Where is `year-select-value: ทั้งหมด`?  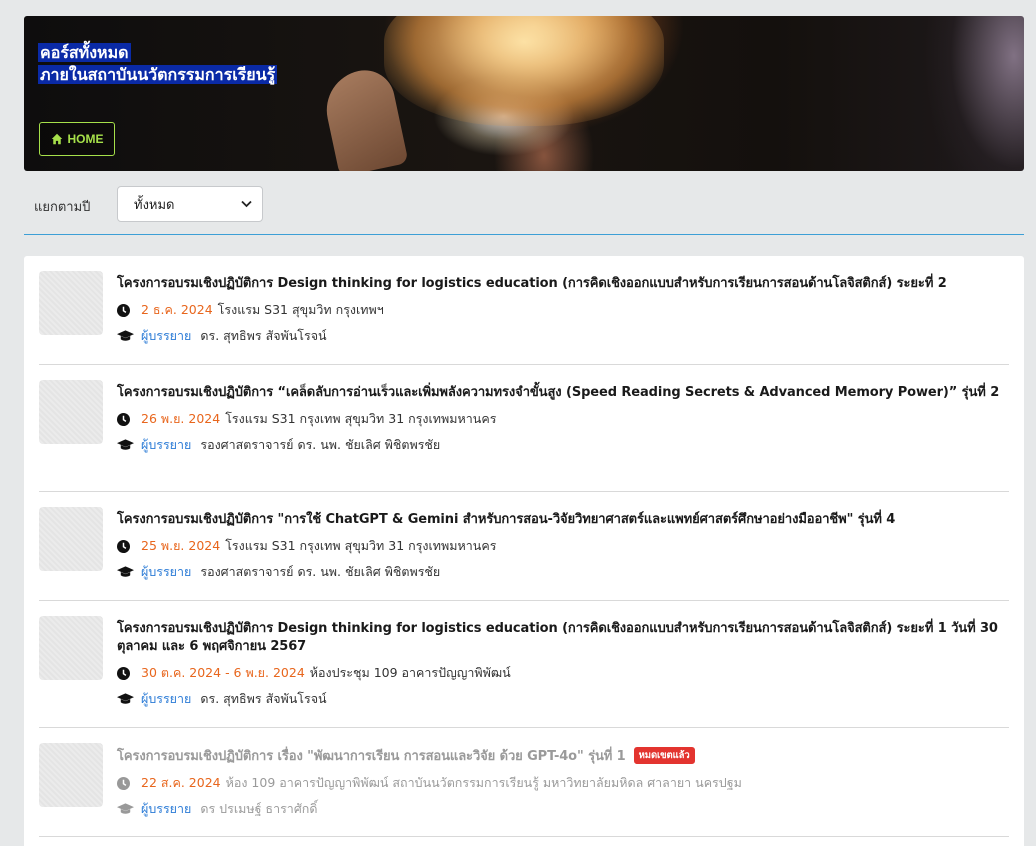 year-select-value: ทั้งหมด is located at coordinates (154, 205).